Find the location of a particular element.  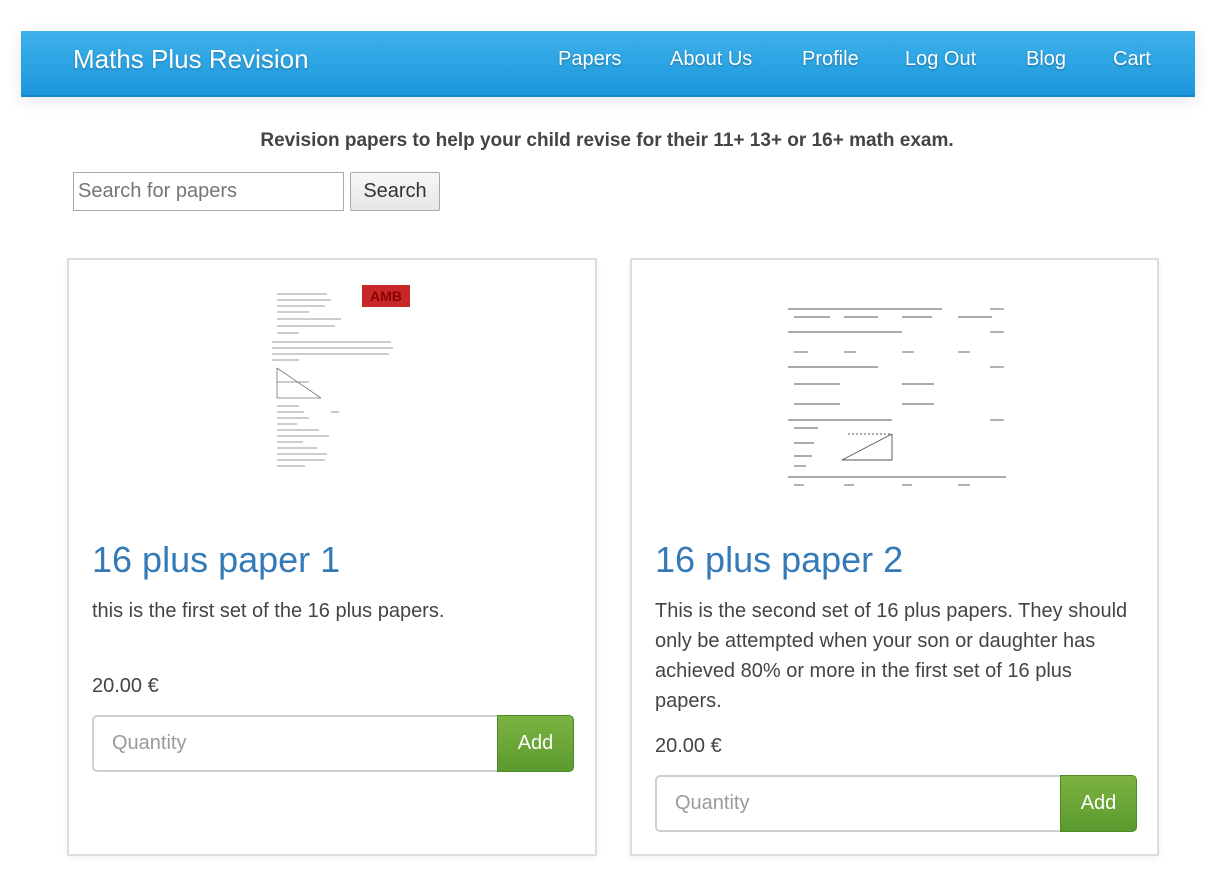

paper-preview-image: AMB is located at coordinates (341, 376).